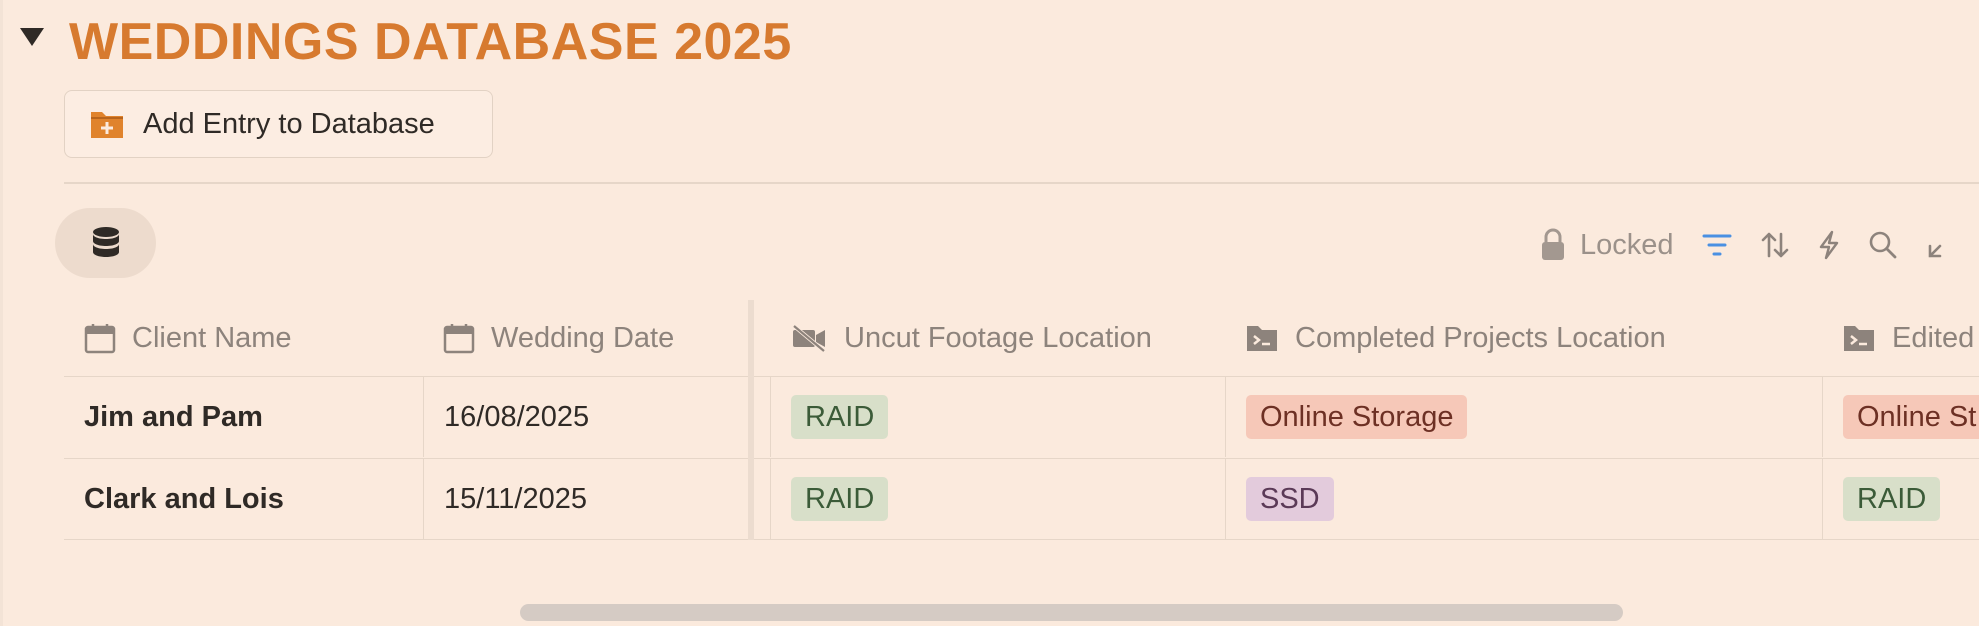 This screenshot has width=1979, height=626. Describe the element at coordinates (809, 338) in the screenshot. I see `video-off-icon` at that location.